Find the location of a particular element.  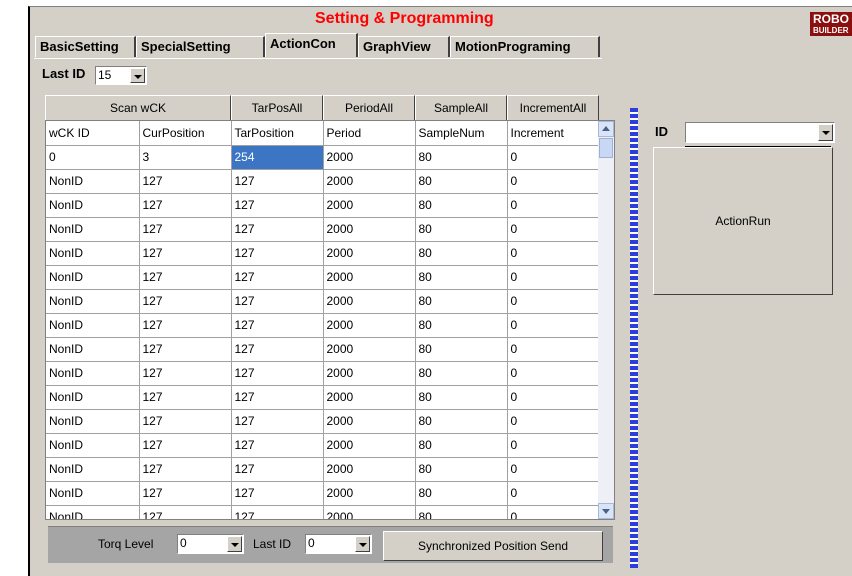

table-cell: 254 is located at coordinates (277, 157).